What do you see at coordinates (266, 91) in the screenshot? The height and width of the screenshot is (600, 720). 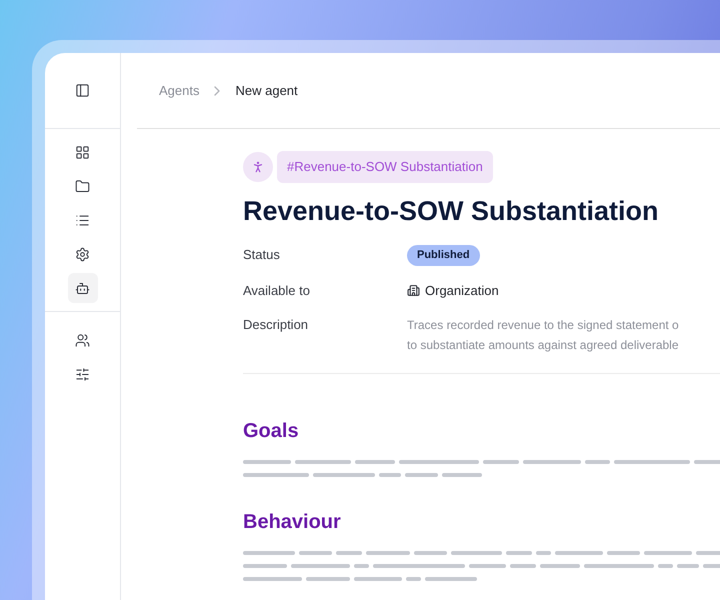 I see `breadcrumb-current: New agent` at bounding box center [266, 91].